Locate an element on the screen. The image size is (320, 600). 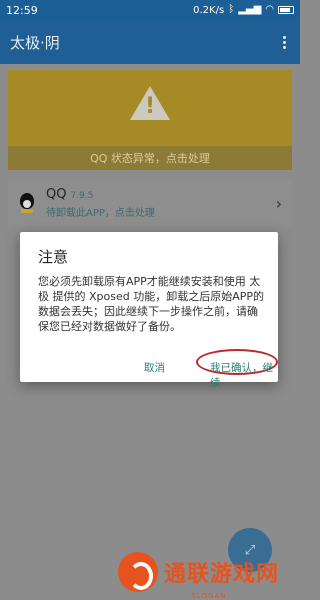
watermark: 通联游戏网 SLOGAN is located at coordinates (209, 576).